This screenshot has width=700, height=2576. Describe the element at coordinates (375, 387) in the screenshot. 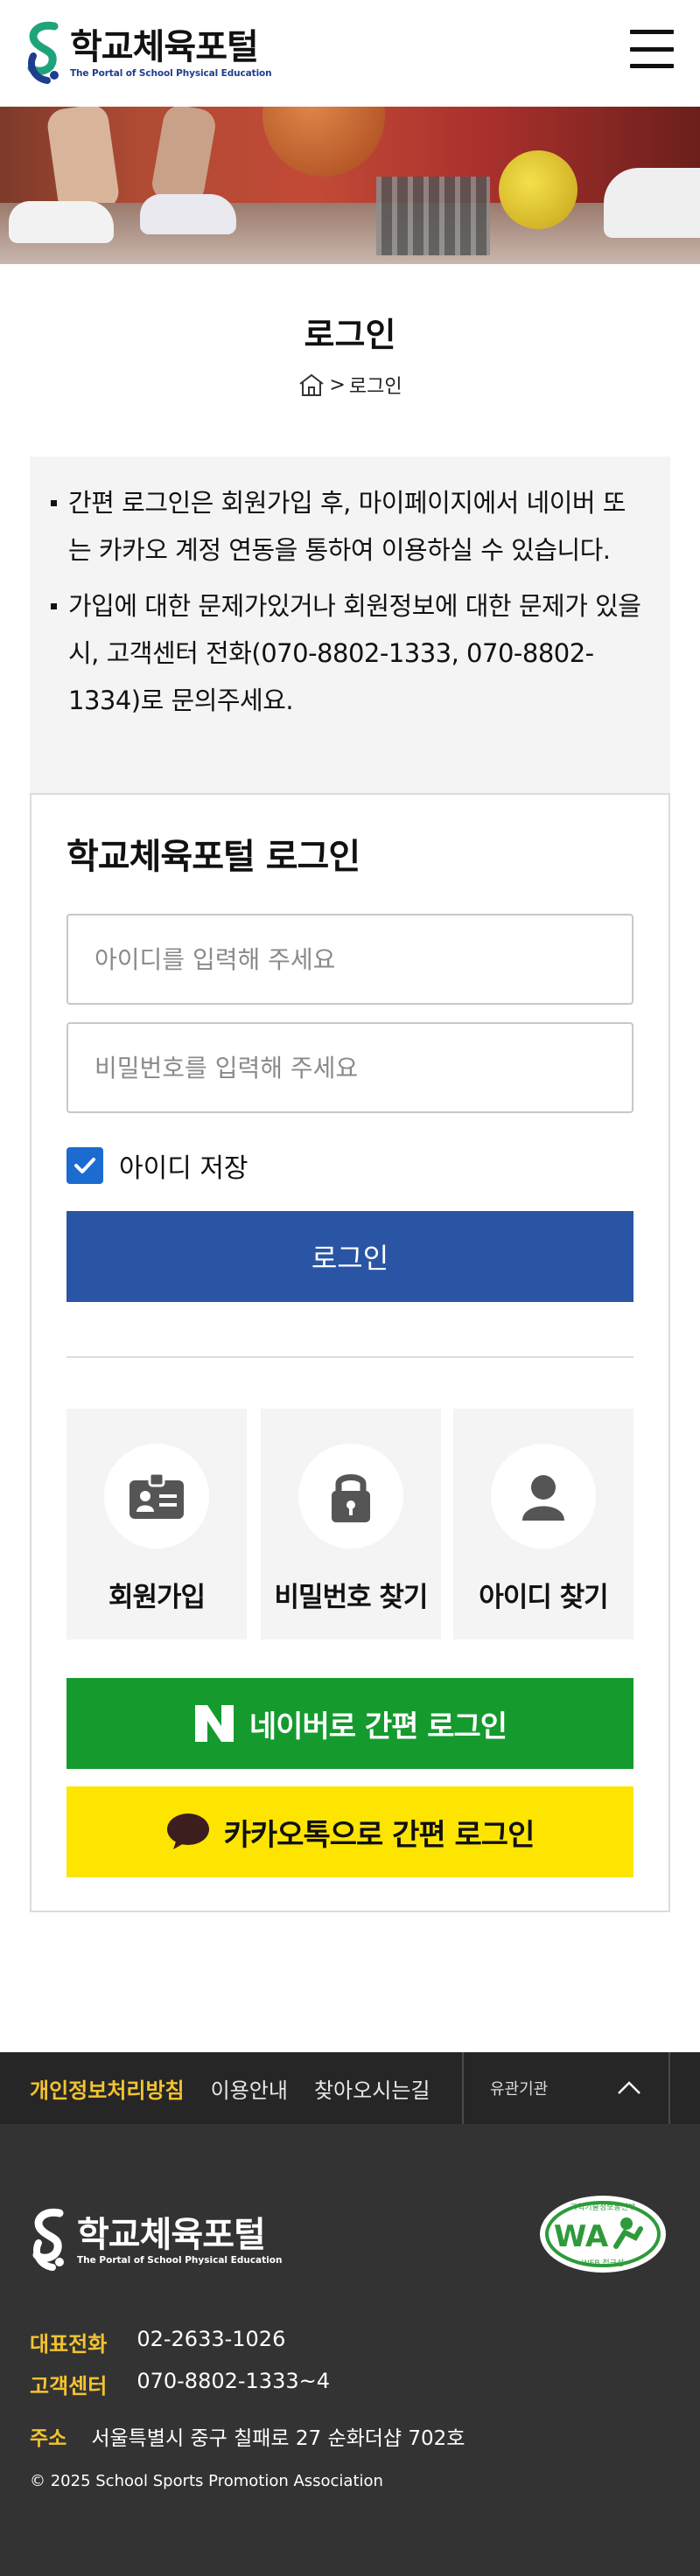

I see `breadcrumb-current: 로그인` at that location.